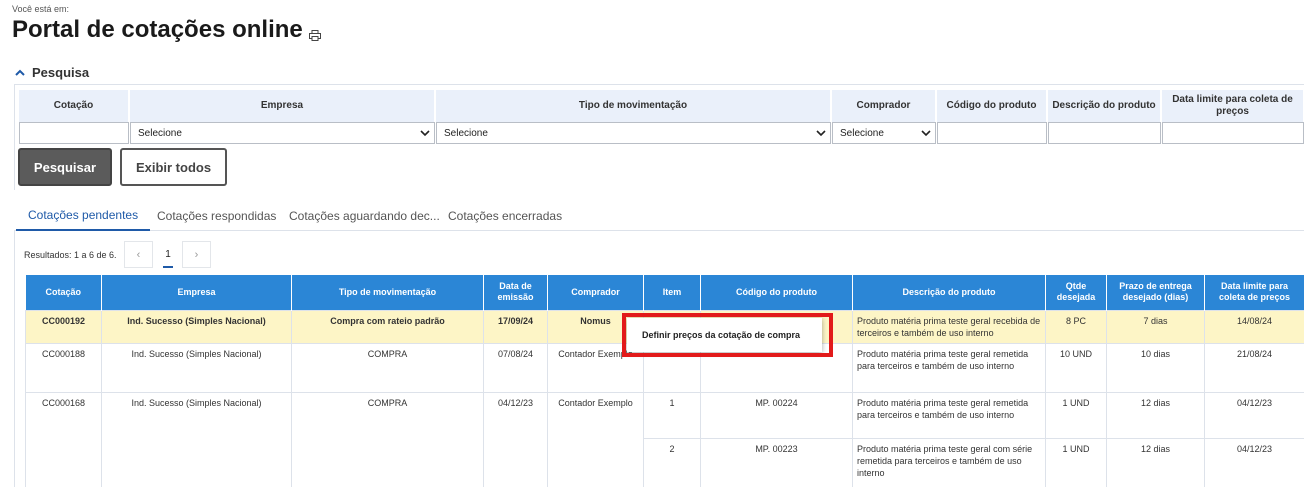 Image resolution: width=1304 pixels, height=487 pixels. Describe the element at coordinates (862, 133) in the screenshot. I see `comprador-select-value: Selecione` at that location.